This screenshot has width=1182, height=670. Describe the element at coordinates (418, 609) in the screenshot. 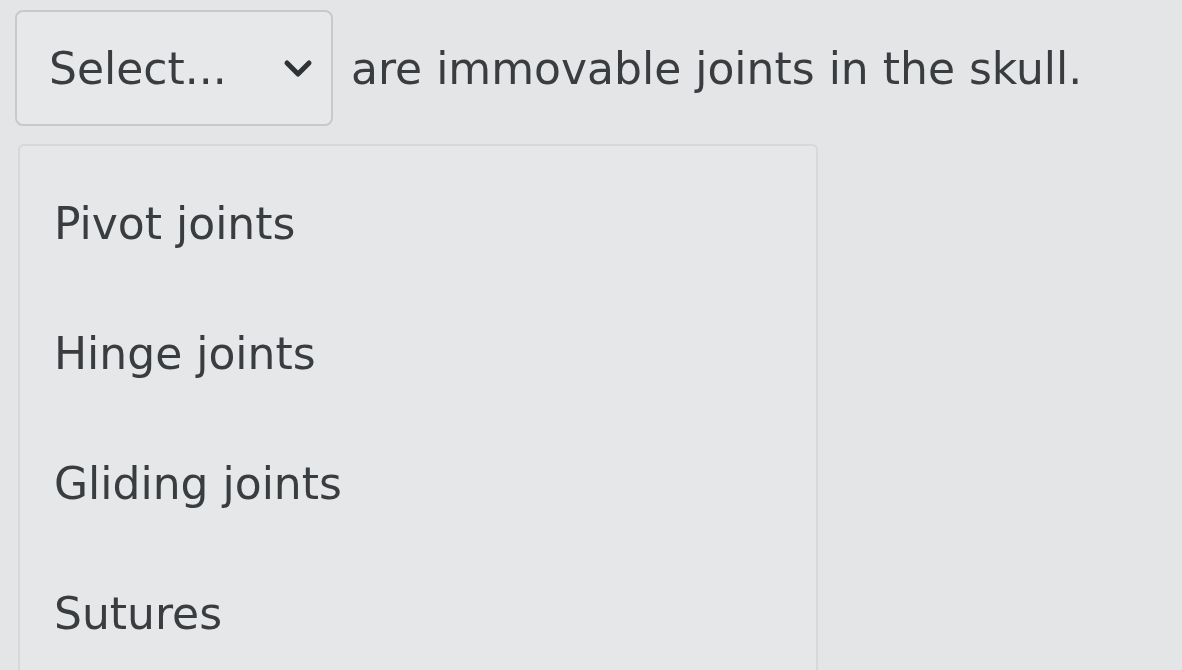

I see `option-item: Sutures` at that location.